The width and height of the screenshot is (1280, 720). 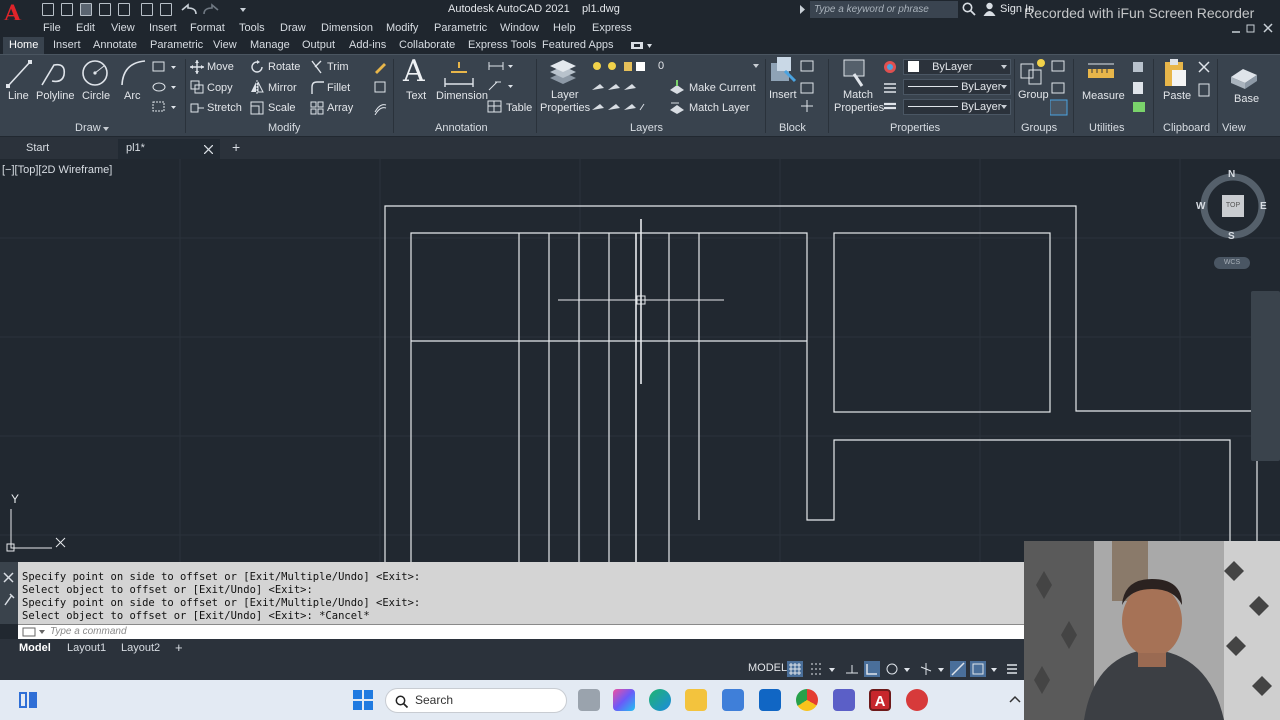 I want to click on ortho-icon, so click(x=872, y=669).